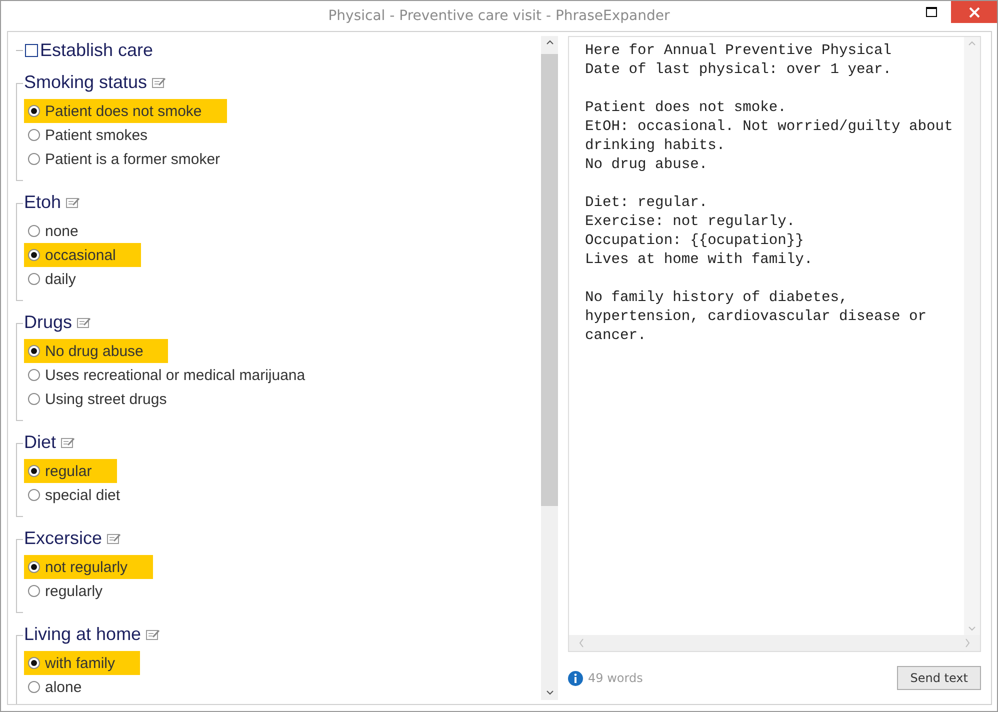  I want to click on radio-option: No drug abuse, so click(96, 351).